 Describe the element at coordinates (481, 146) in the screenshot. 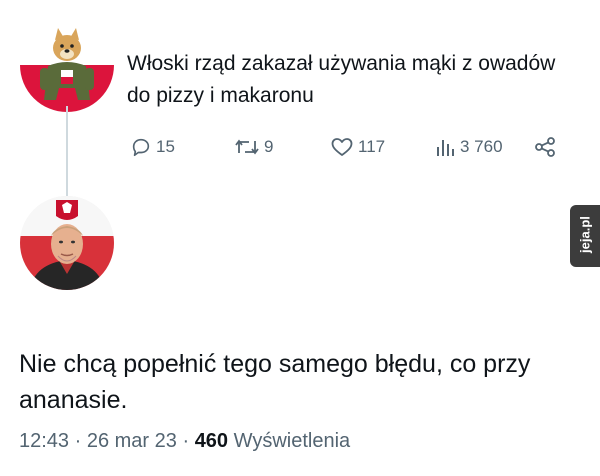

I see `views-count: 3 760` at that location.